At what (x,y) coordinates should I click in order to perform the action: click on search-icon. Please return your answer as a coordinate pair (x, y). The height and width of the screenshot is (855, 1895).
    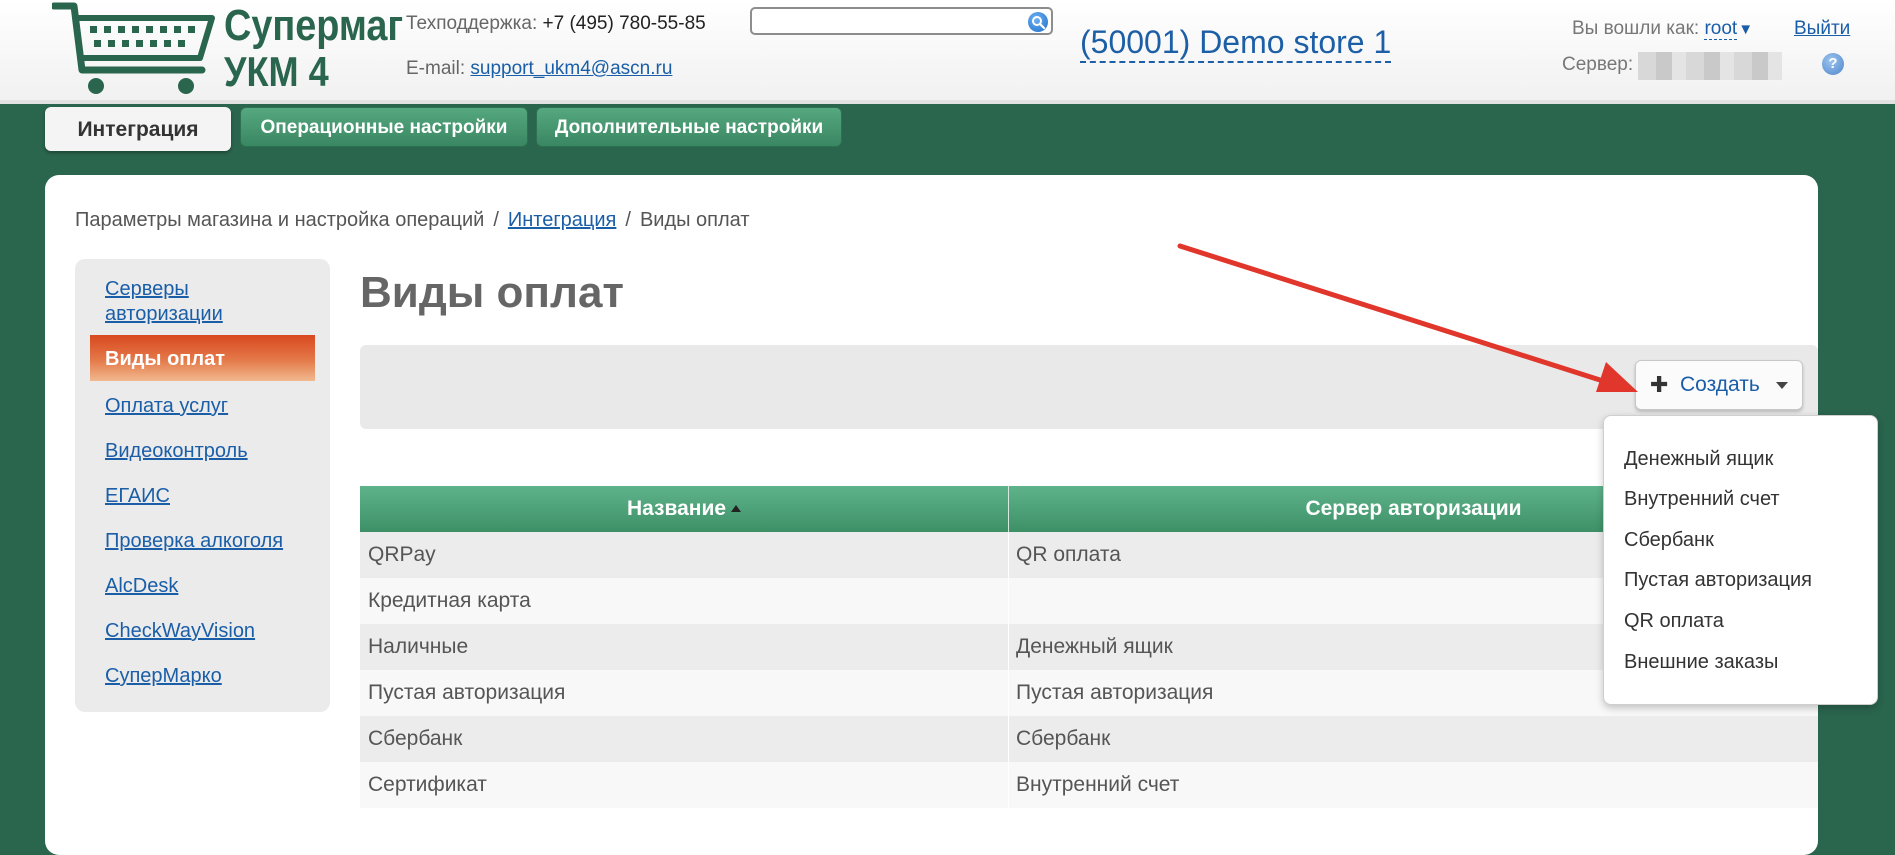
    Looking at the image, I should click on (1038, 22).